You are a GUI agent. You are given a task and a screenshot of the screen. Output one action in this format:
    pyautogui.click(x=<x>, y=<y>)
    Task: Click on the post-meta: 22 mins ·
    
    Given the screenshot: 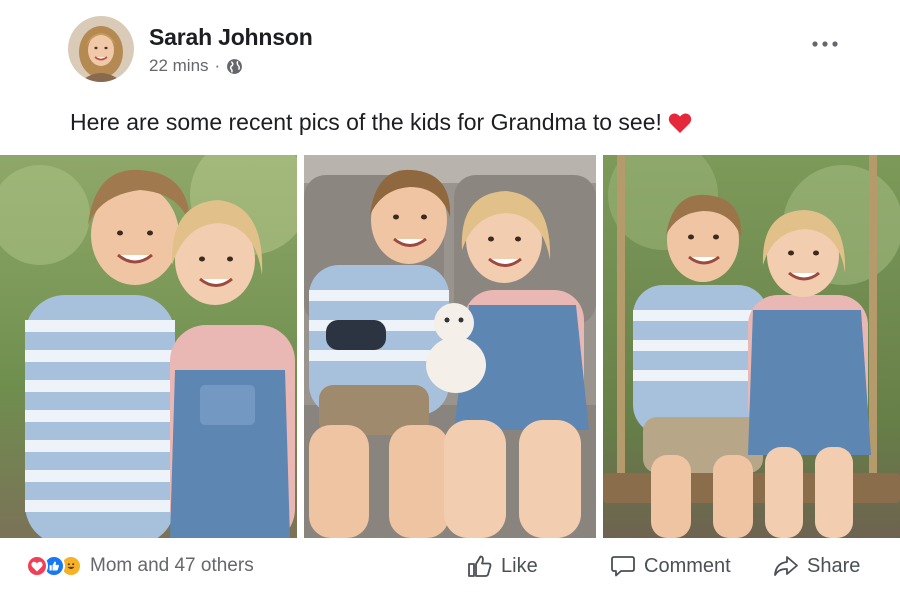 What is the action you would take?
    pyautogui.click(x=196, y=66)
    